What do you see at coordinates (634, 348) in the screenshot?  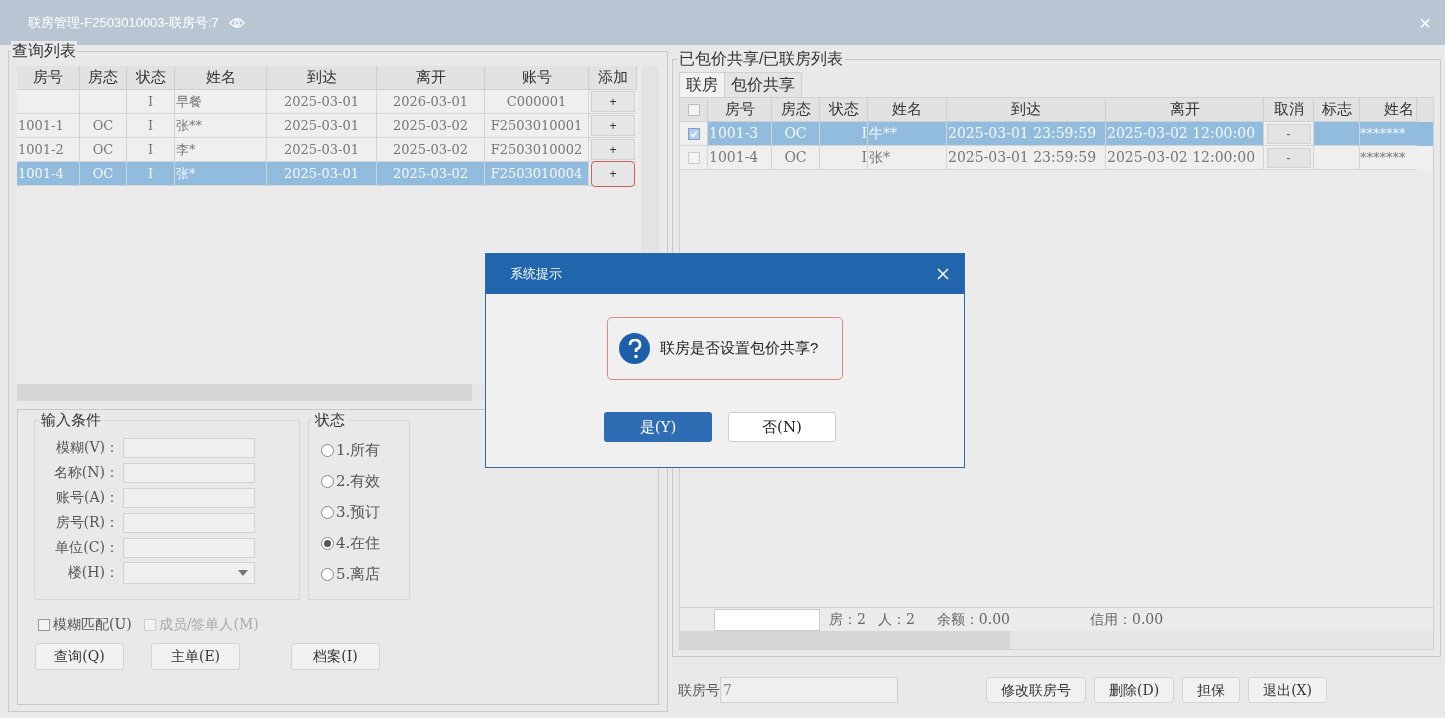 I see `question-icon` at bounding box center [634, 348].